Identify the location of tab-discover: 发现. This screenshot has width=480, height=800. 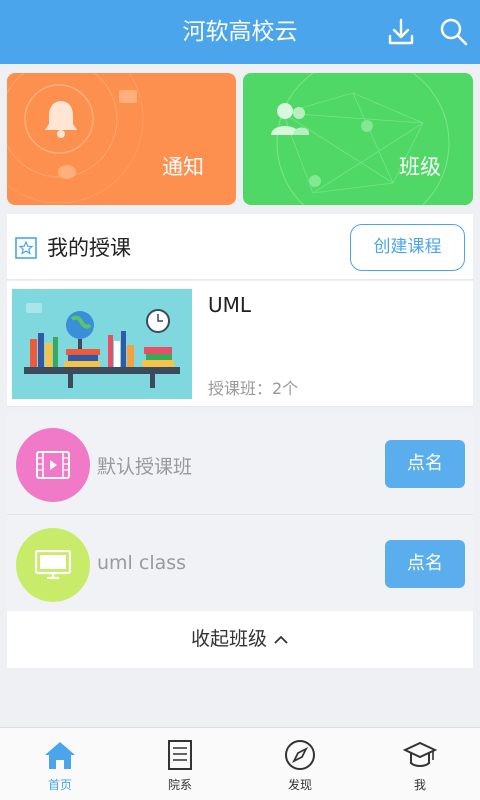
(300, 764).